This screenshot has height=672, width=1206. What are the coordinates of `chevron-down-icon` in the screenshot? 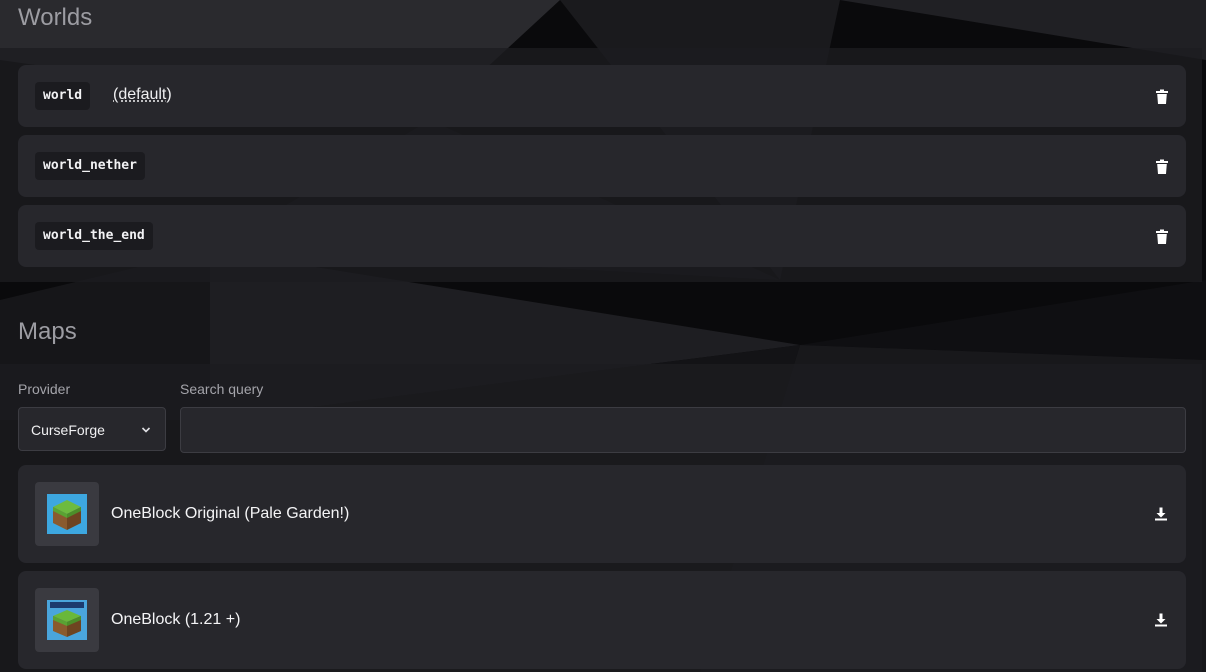 It's located at (146, 430).